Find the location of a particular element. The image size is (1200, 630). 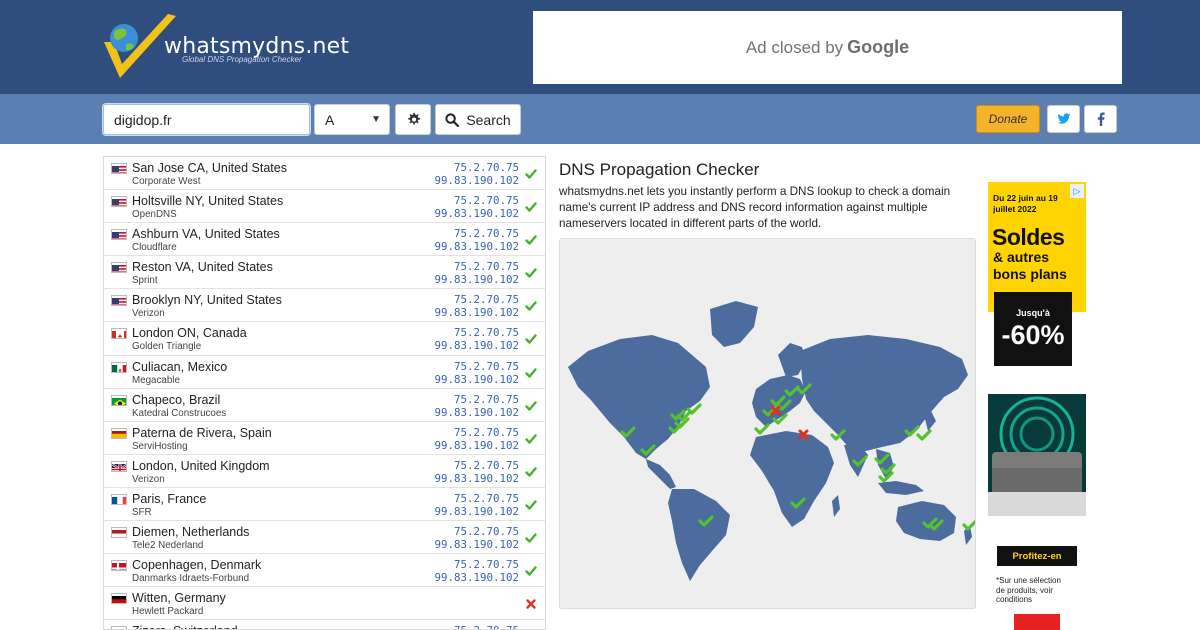

ad-cta-button: Profitez-en is located at coordinates (1037, 556).